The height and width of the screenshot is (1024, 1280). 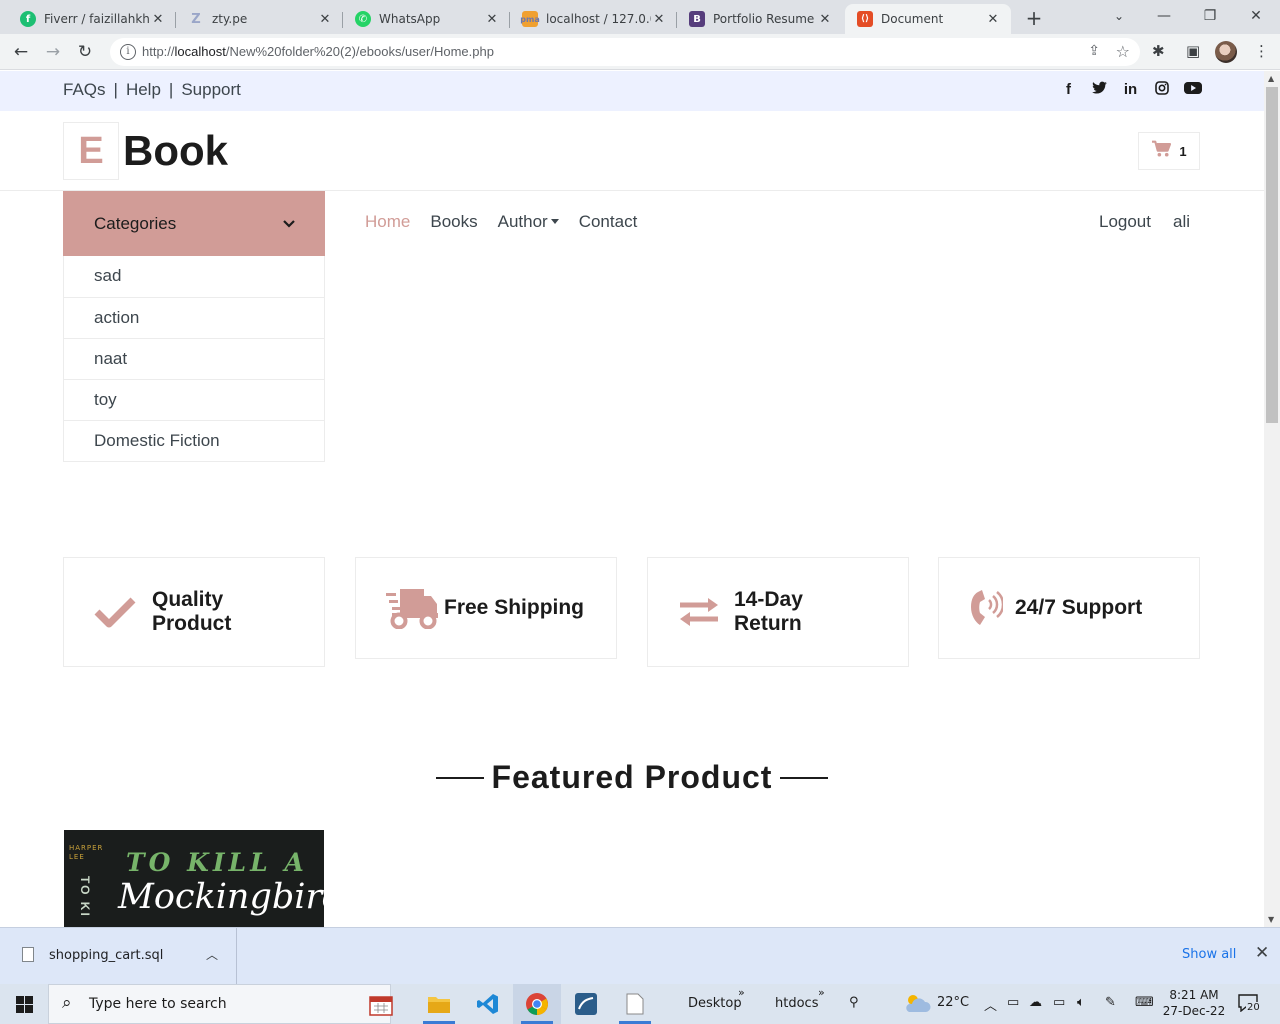 I want to click on nav-books: Books, so click(x=453, y=222).